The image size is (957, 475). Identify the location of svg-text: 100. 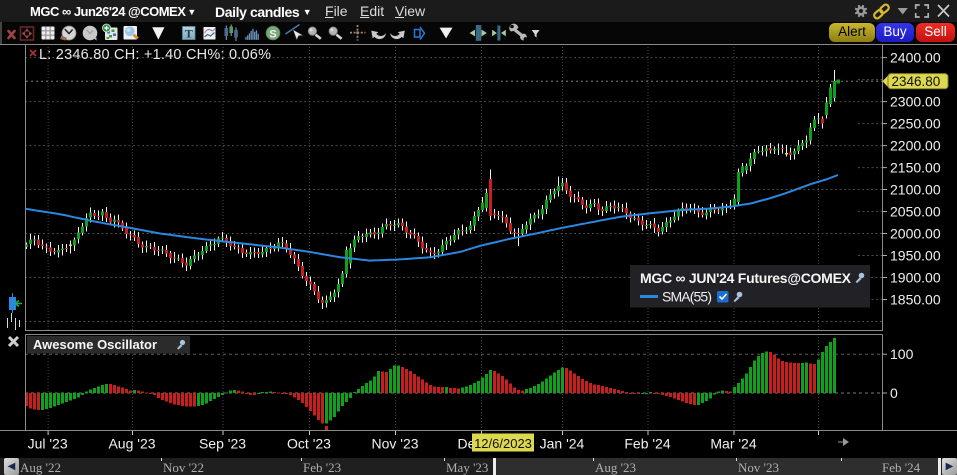
(902, 354).